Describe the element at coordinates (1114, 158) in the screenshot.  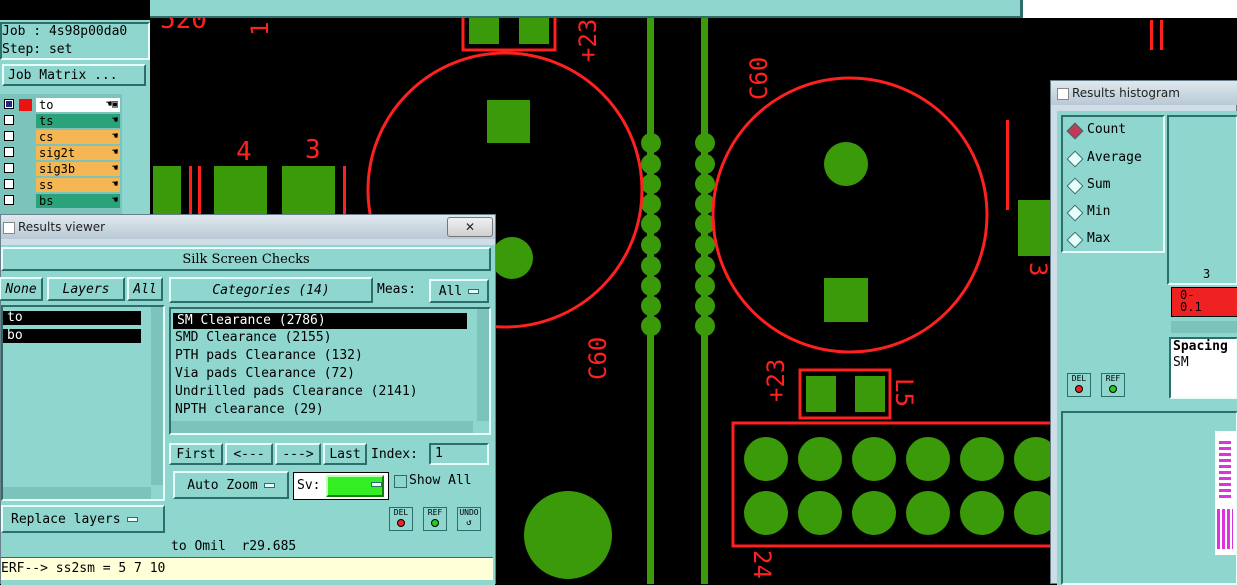
I see `option-average-label: Average` at that location.